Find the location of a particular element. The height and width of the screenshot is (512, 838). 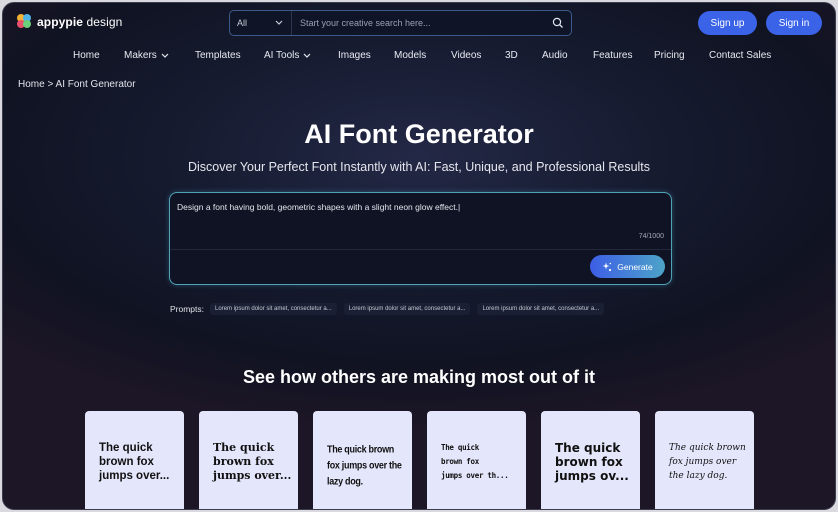

breadcrumb: Home > AI Font Generator is located at coordinates (77, 84).